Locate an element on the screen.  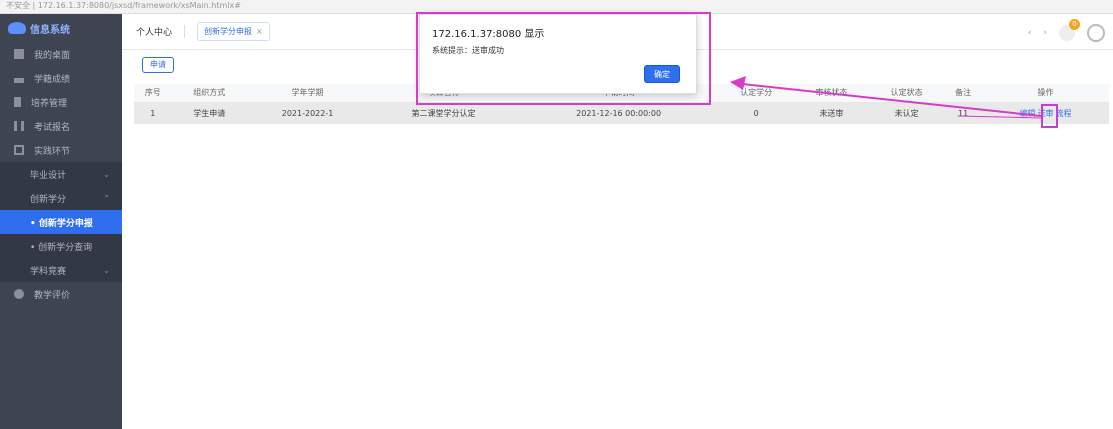
column-header: 认定学分 is located at coordinates (756, 93).